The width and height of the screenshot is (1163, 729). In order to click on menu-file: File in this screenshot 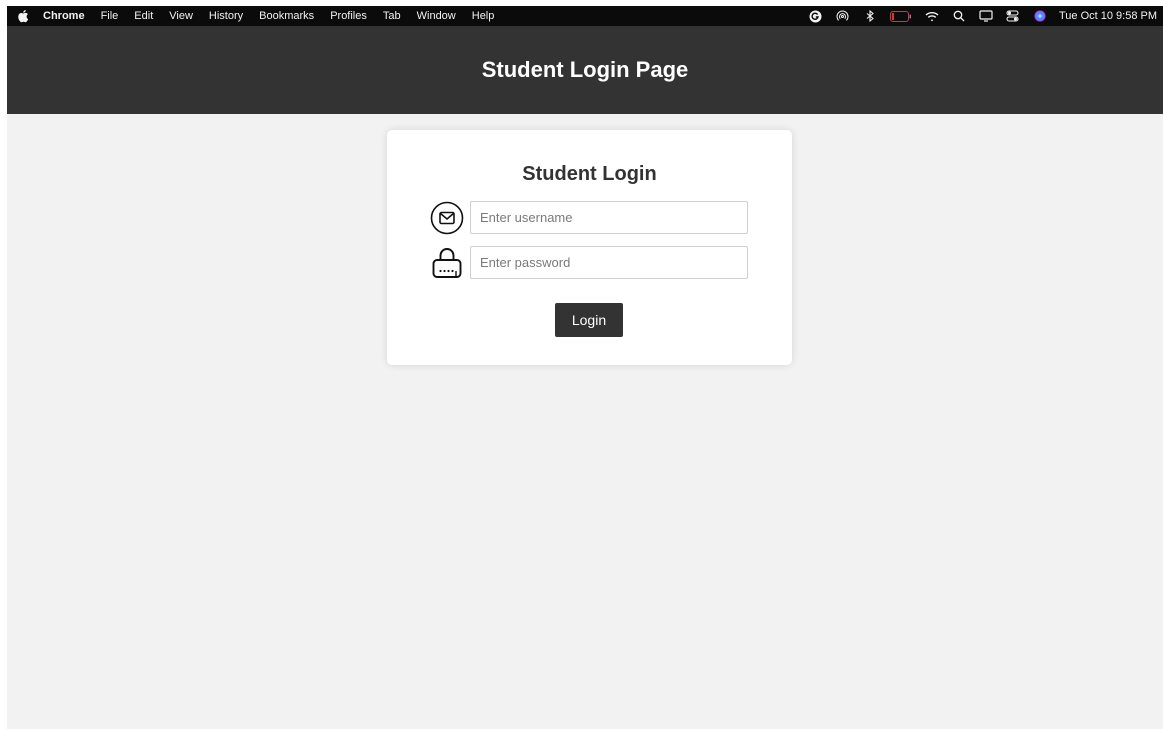, I will do `click(110, 16)`.